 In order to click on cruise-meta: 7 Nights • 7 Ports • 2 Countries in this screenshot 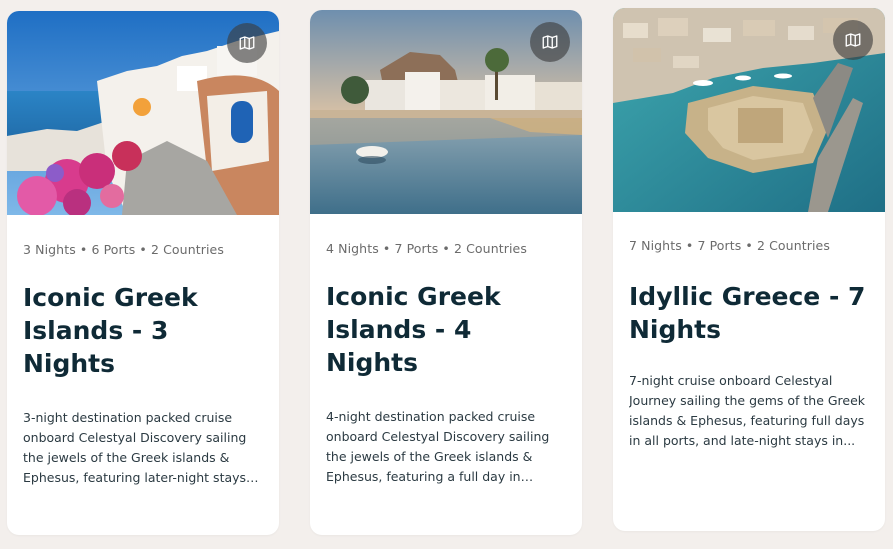, I will do `click(729, 245)`.